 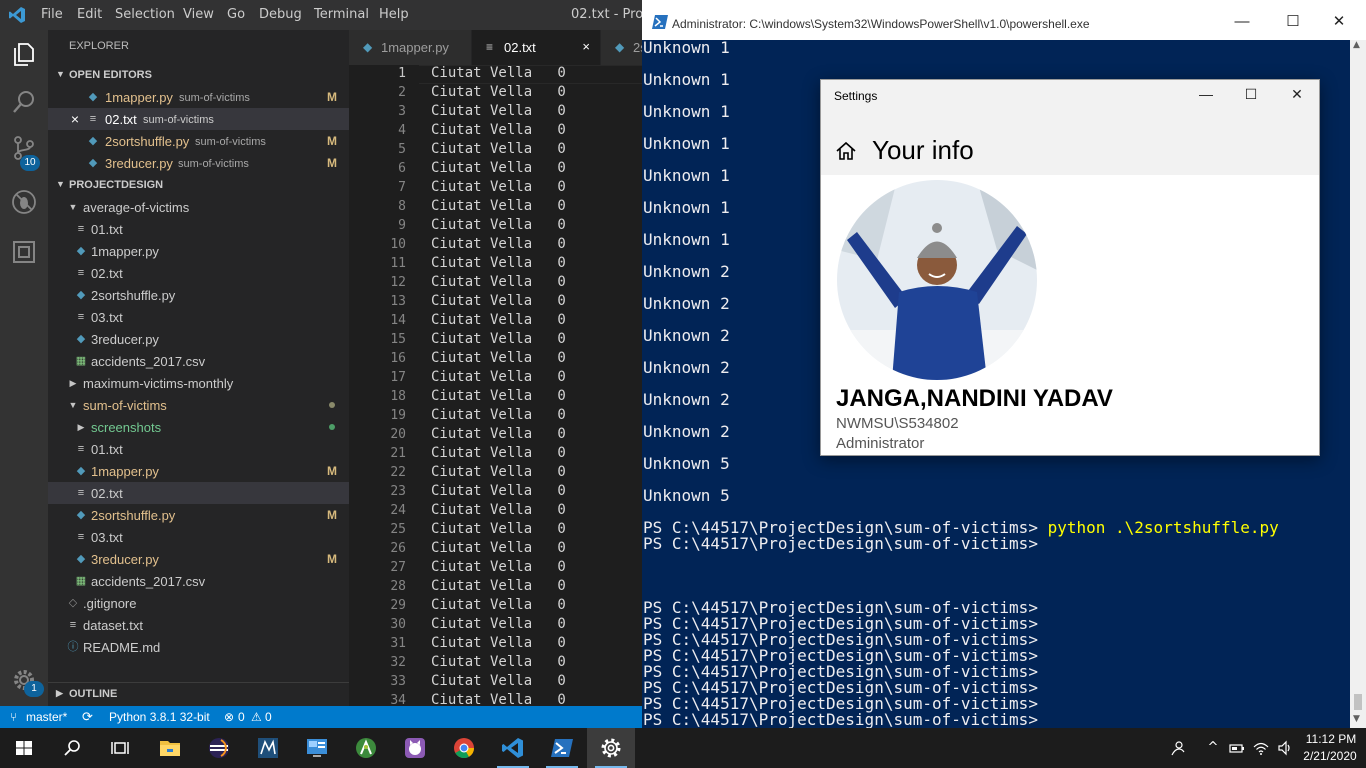 I want to click on code-line: 4 Ciutat Vella 0, so click(x=495, y=131).